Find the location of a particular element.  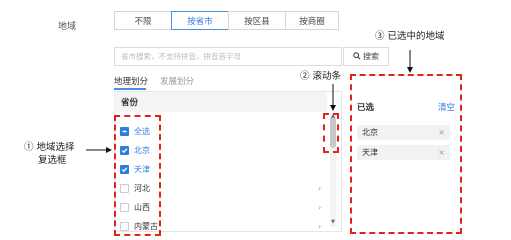

scroll-note: ② 滚动条 is located at coordinates (321, 76).